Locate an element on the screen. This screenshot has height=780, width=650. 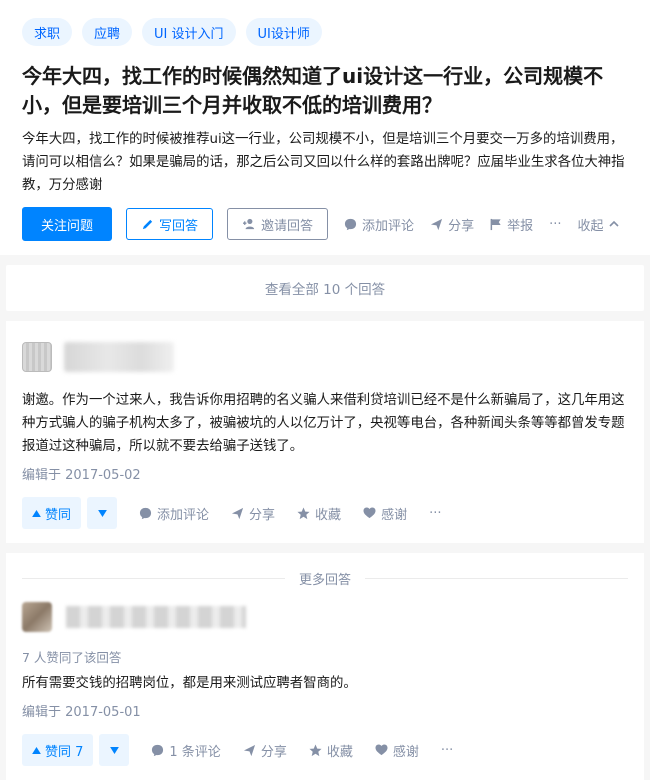
upvote-label: 赞同 is located at coordinates (58, 515).